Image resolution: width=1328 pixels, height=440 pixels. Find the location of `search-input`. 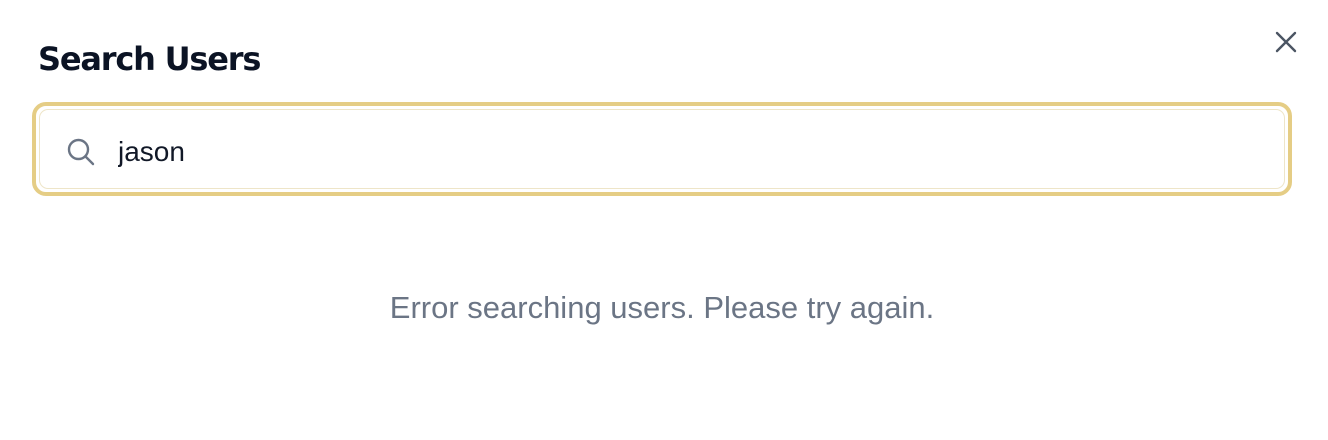

search-input is located at coordinates (678, 152).